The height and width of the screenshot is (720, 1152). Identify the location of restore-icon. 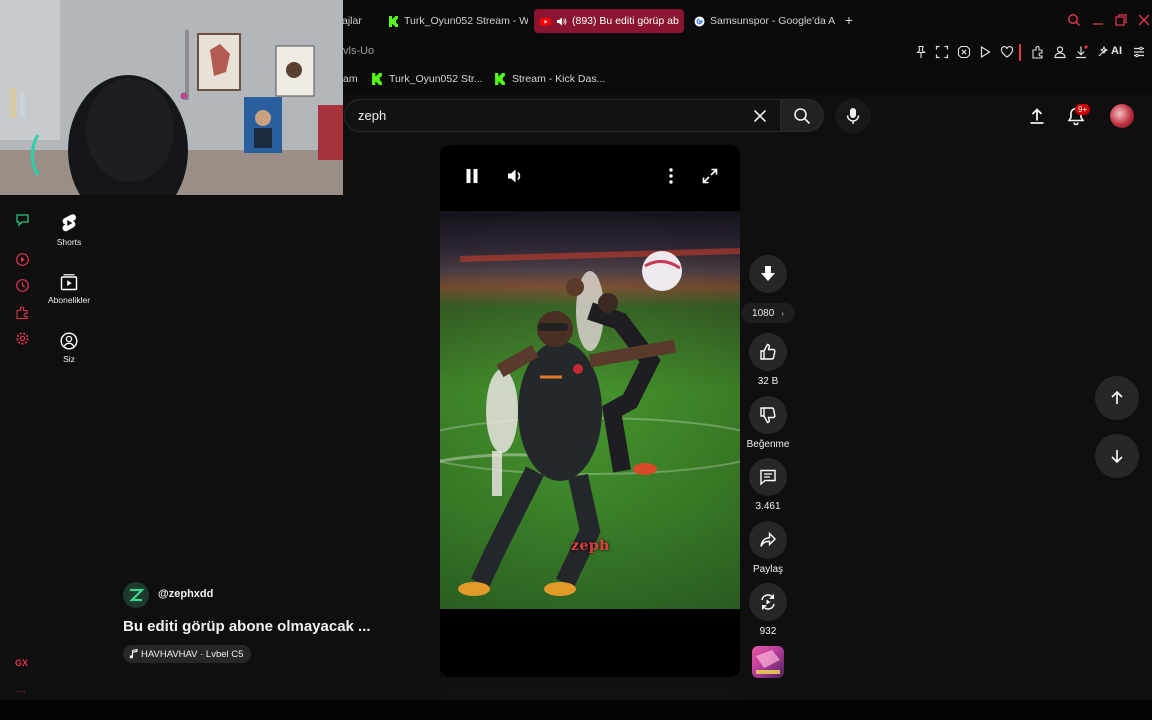
(1121, 20).